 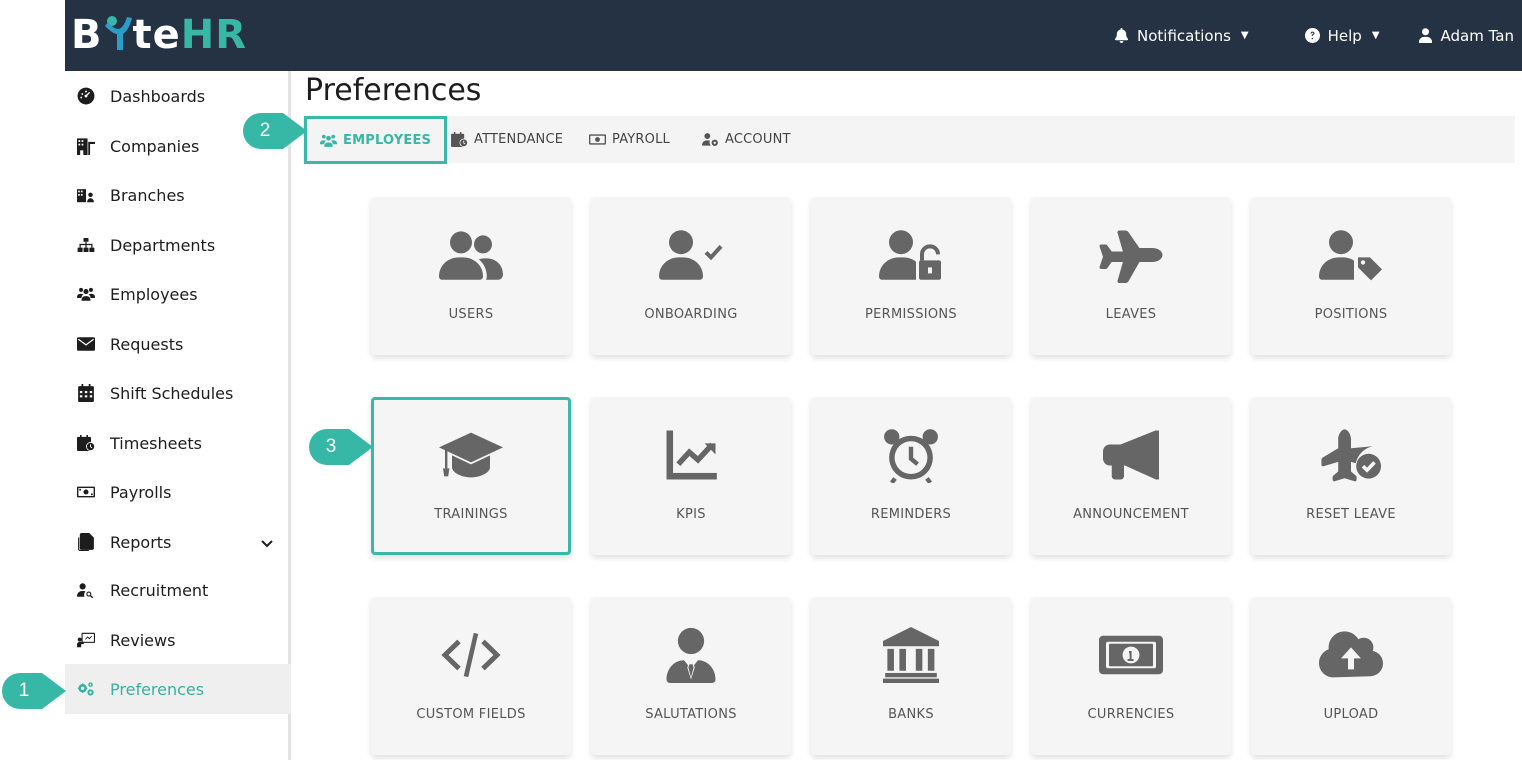 I want to click on building-icon, so click(x=86, y=146).